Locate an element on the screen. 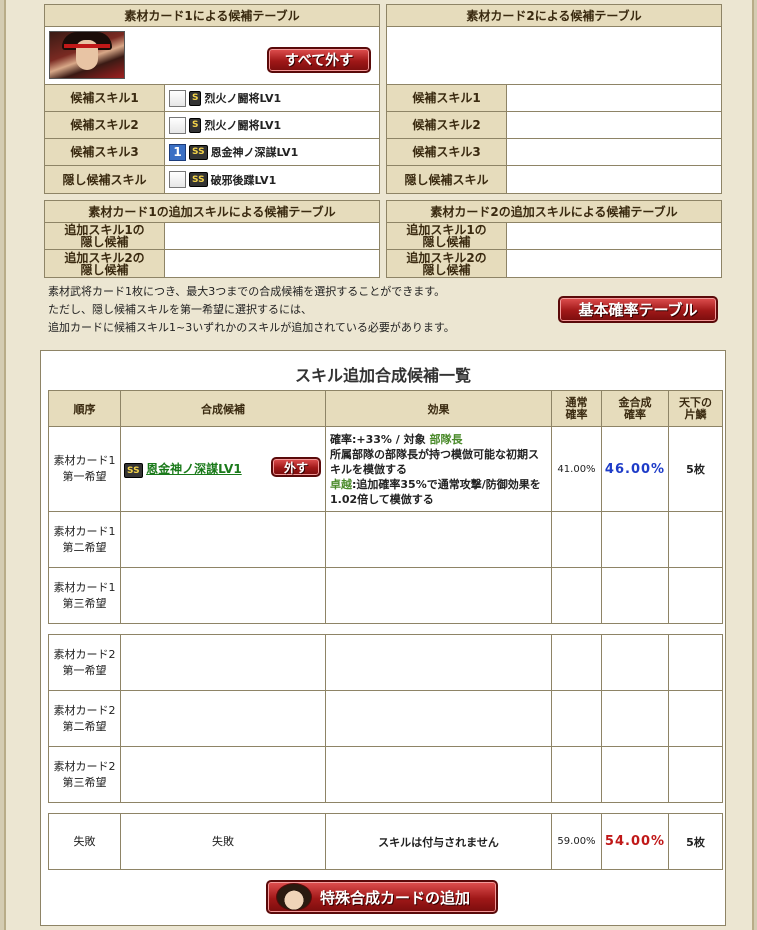 The image size is (757, 930). add2-row-2: 追加スキル2の 隠し候補 is located at coordinates (554, 263).